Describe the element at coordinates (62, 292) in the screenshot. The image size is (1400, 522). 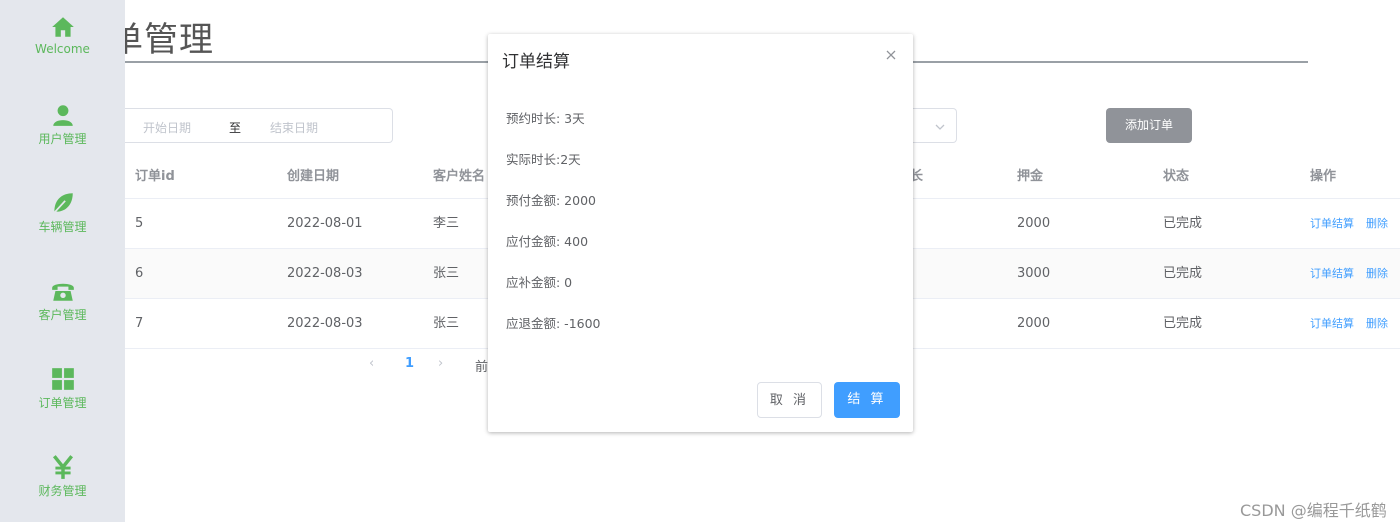
I see `phone-icon` at that location.